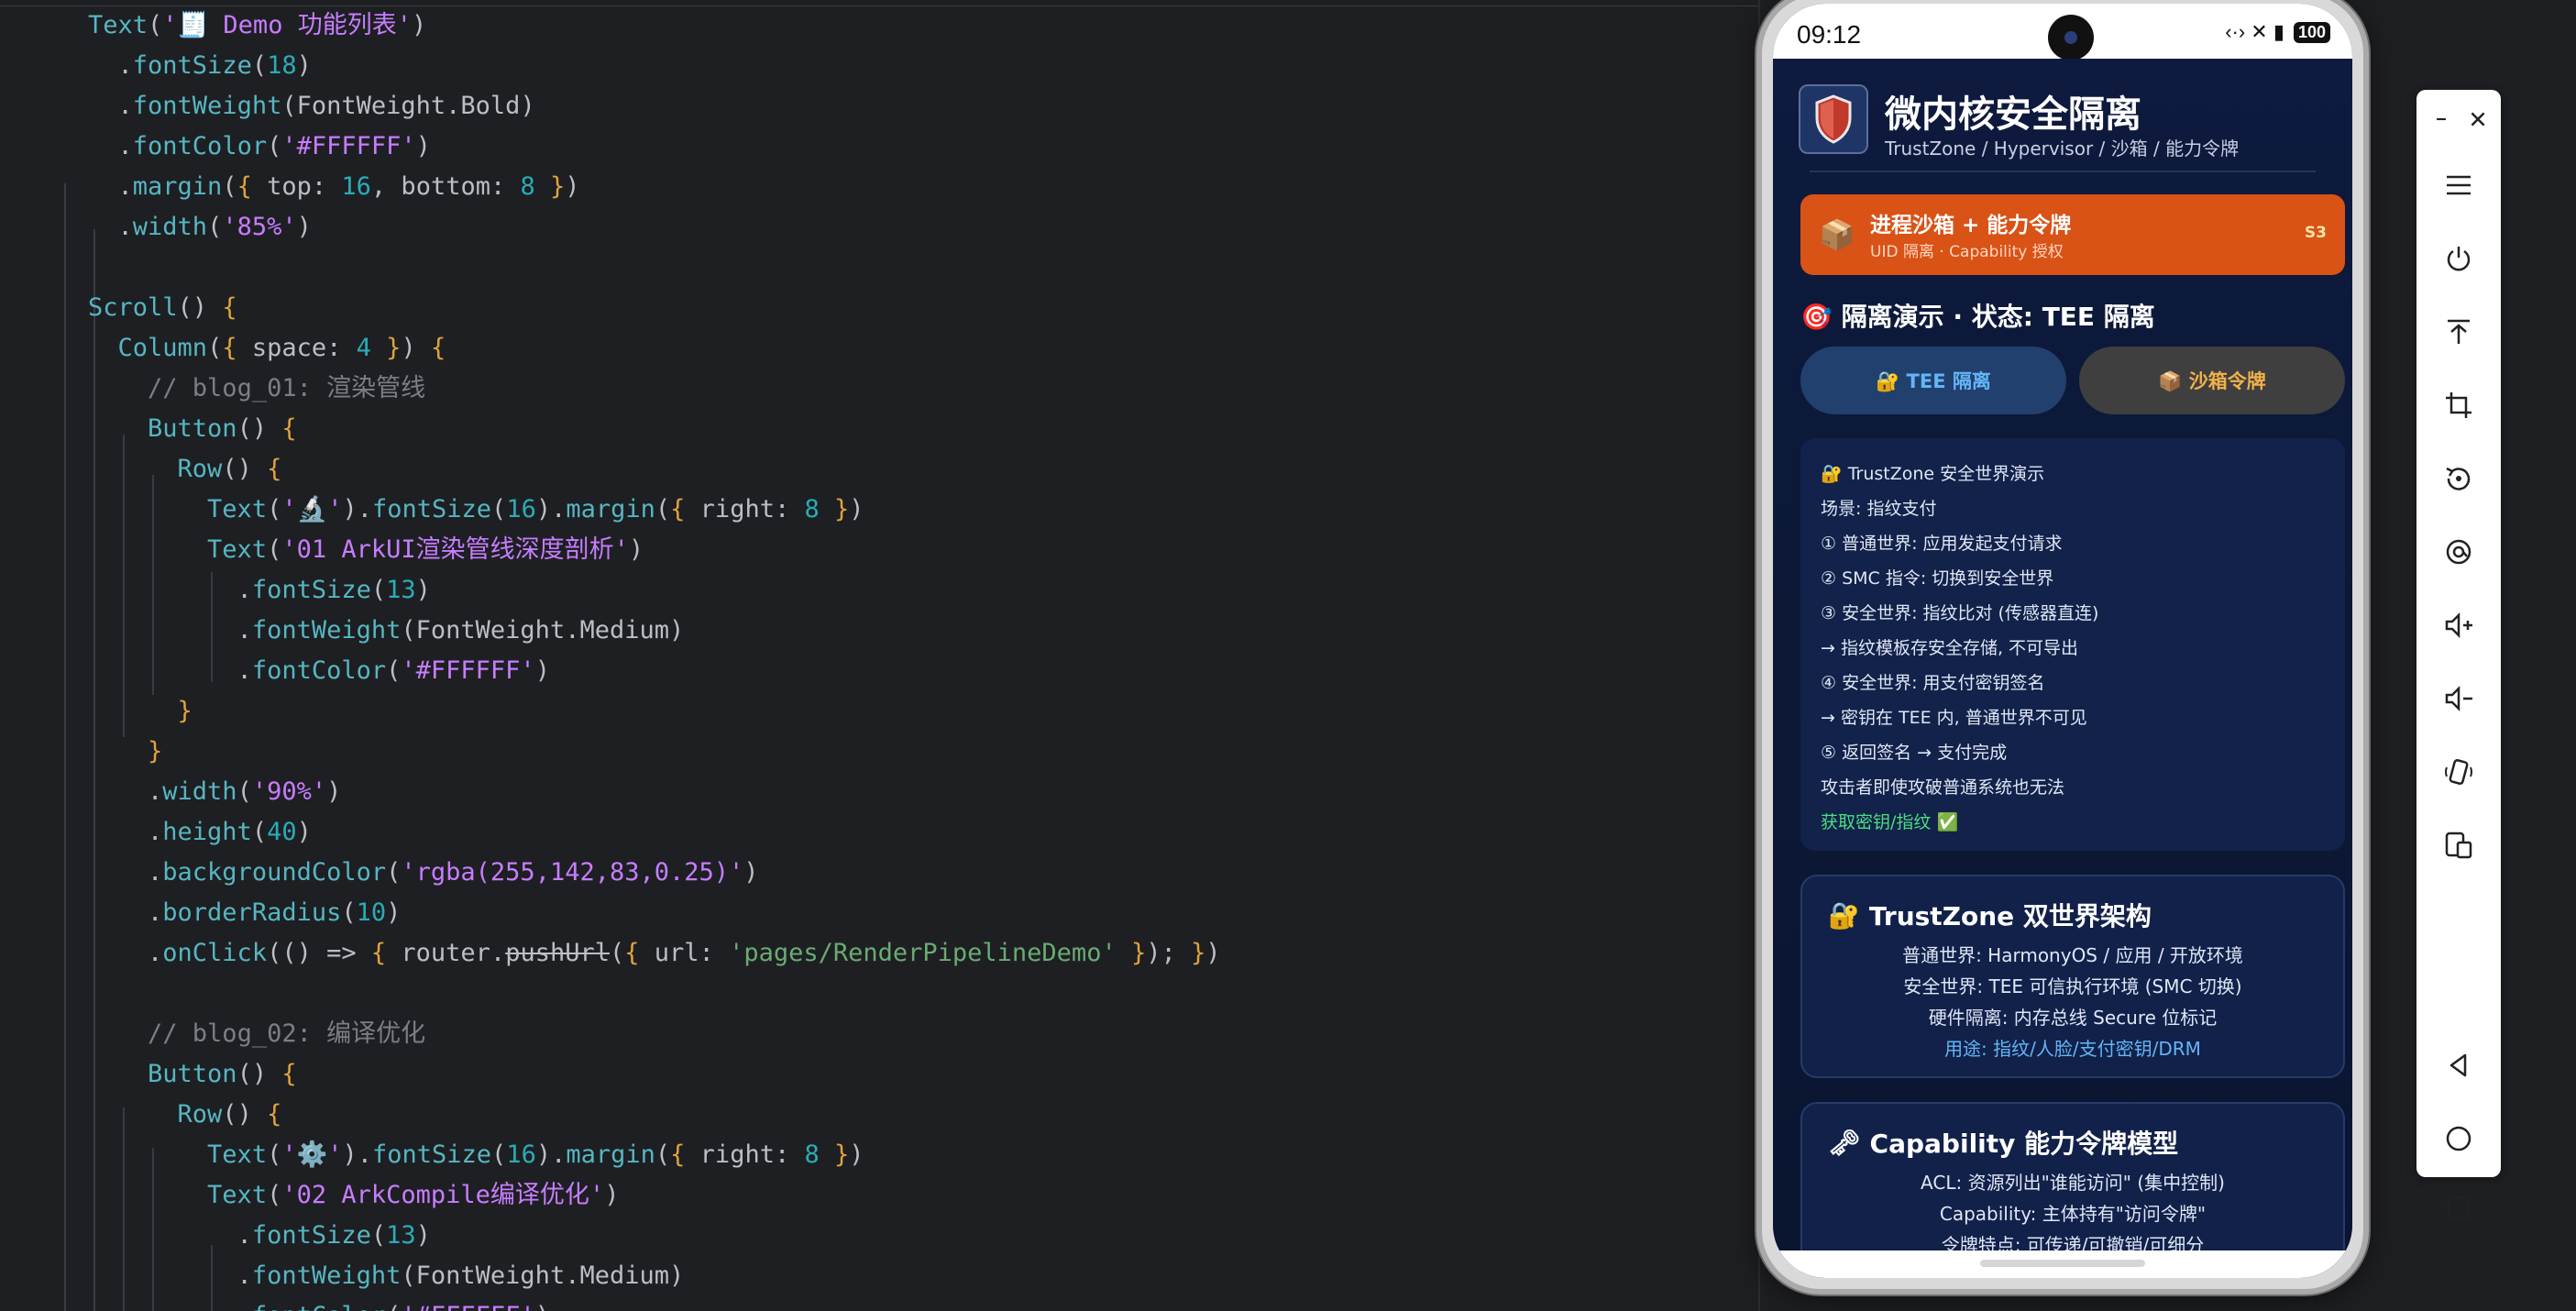 The width and height of the screenshot is (2576, 1311). What do you see at coordinates (256, 389) in the screenshot?
I see `code-line: // blog_01: 渲染管线` at bounding box center [256, 389].